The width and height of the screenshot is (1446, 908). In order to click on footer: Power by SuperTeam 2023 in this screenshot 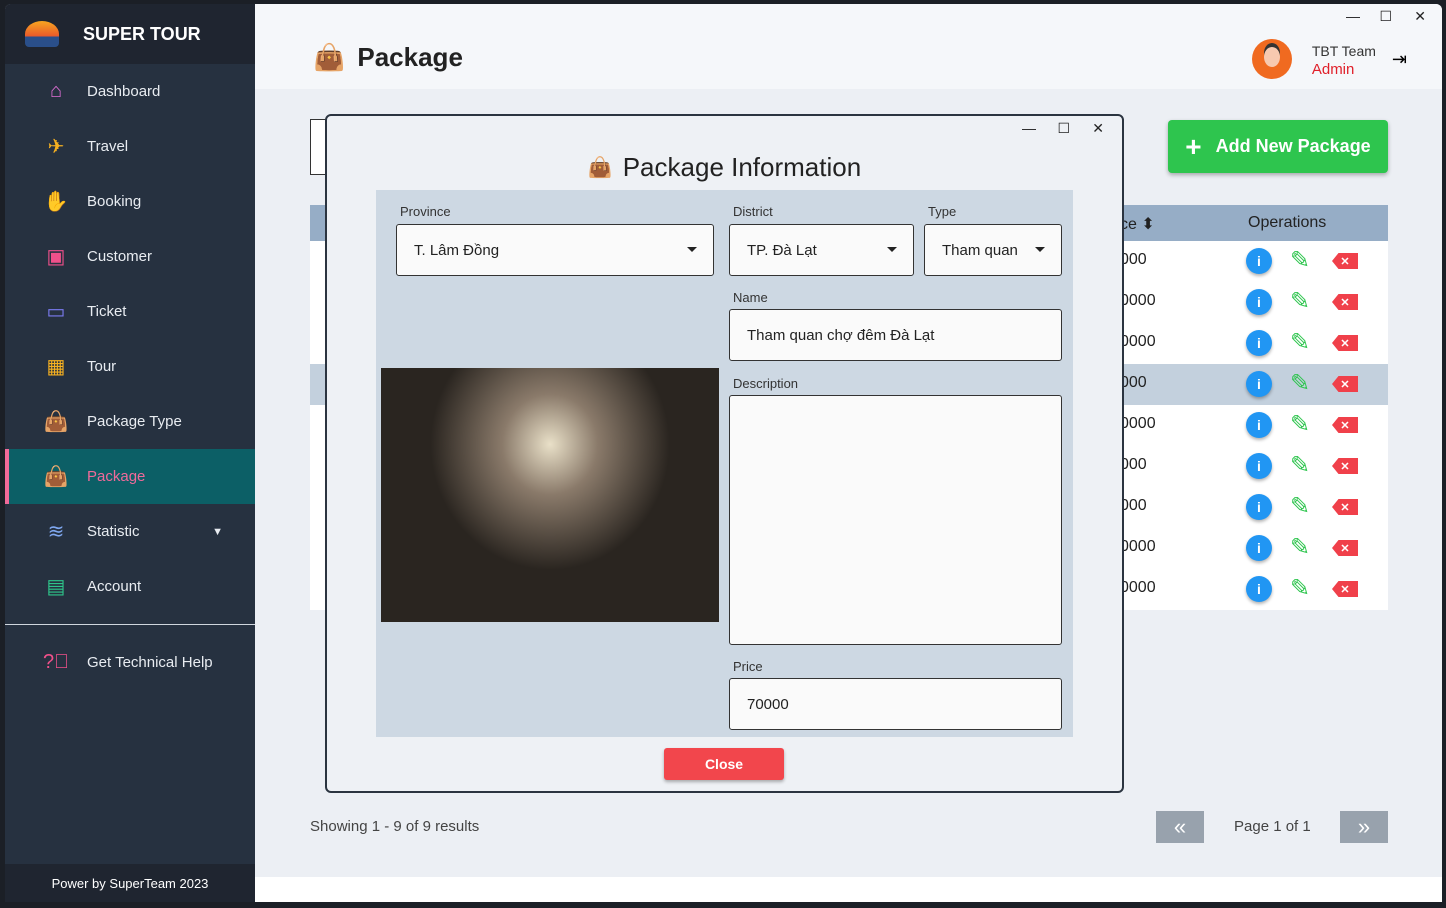, I will do `click(130, 883)`.